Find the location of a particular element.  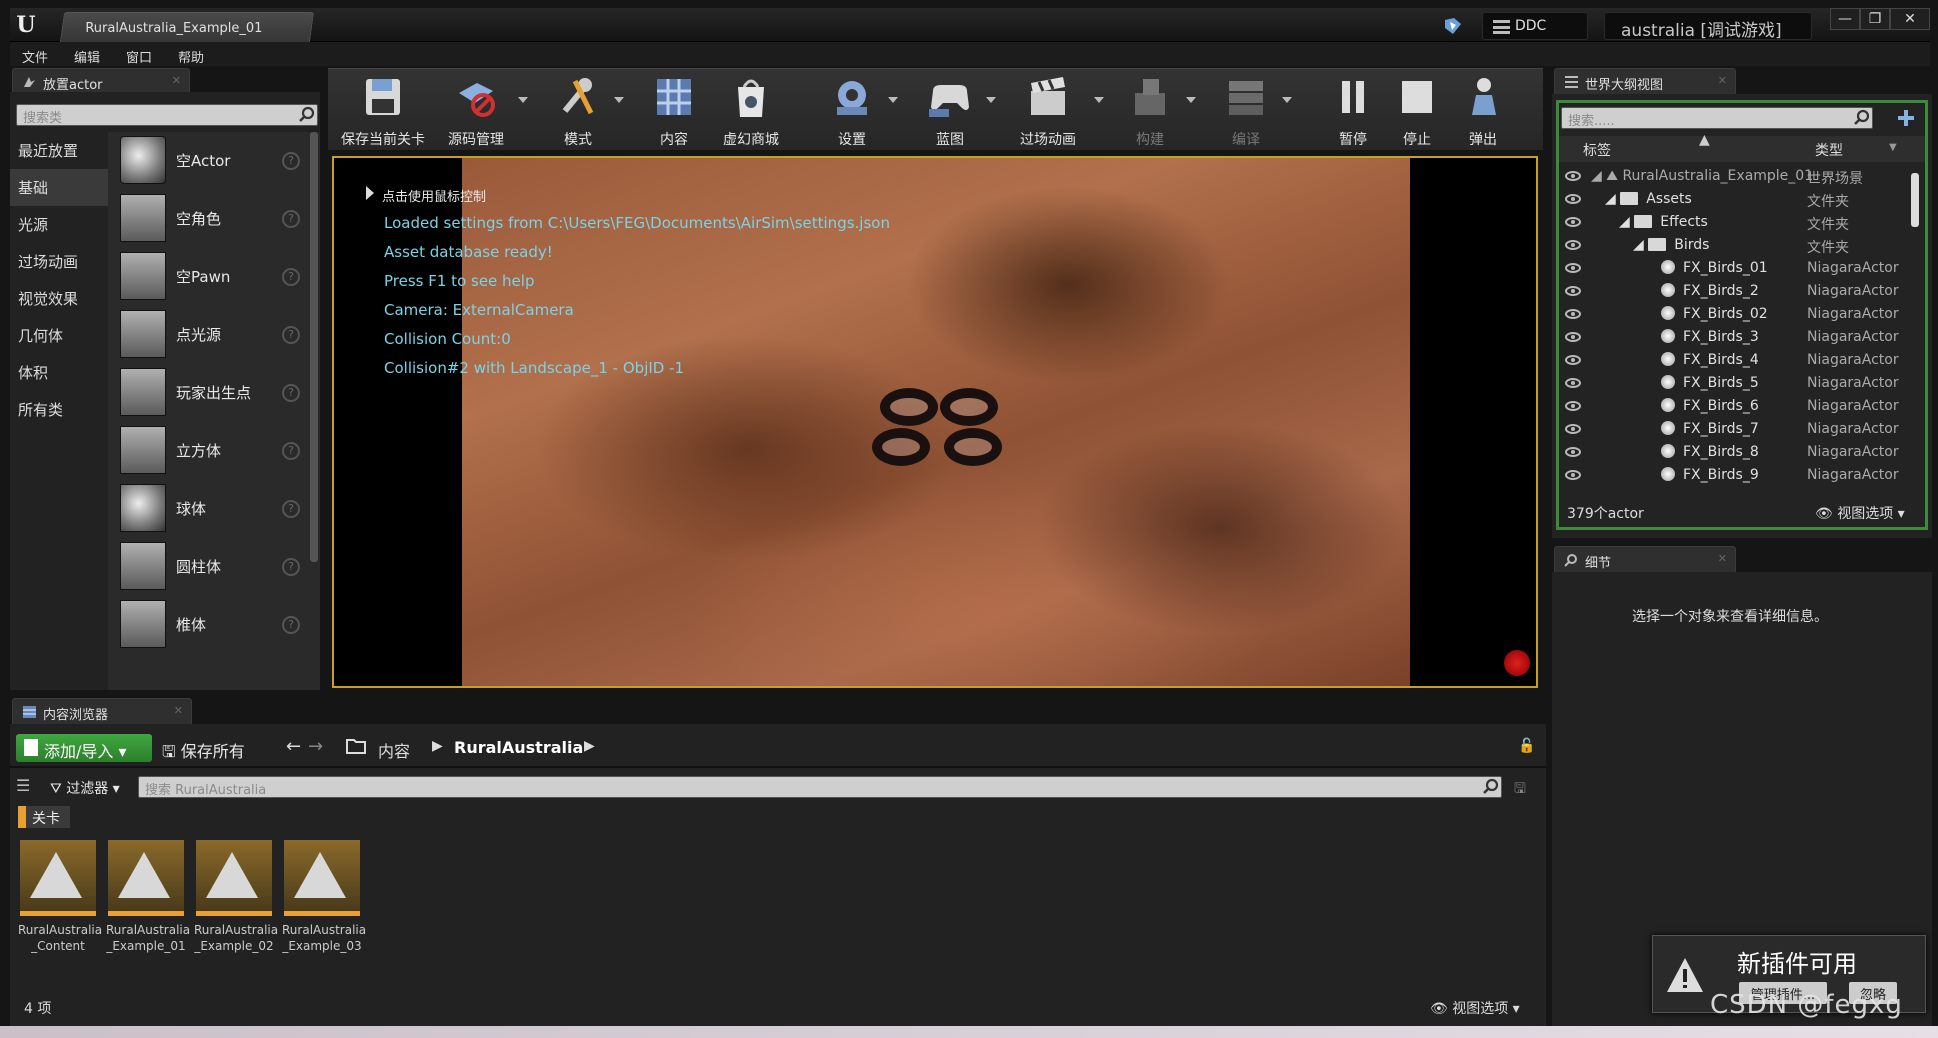

place-actor-search-input: 搜索类 is located at coordinates (167, 115).